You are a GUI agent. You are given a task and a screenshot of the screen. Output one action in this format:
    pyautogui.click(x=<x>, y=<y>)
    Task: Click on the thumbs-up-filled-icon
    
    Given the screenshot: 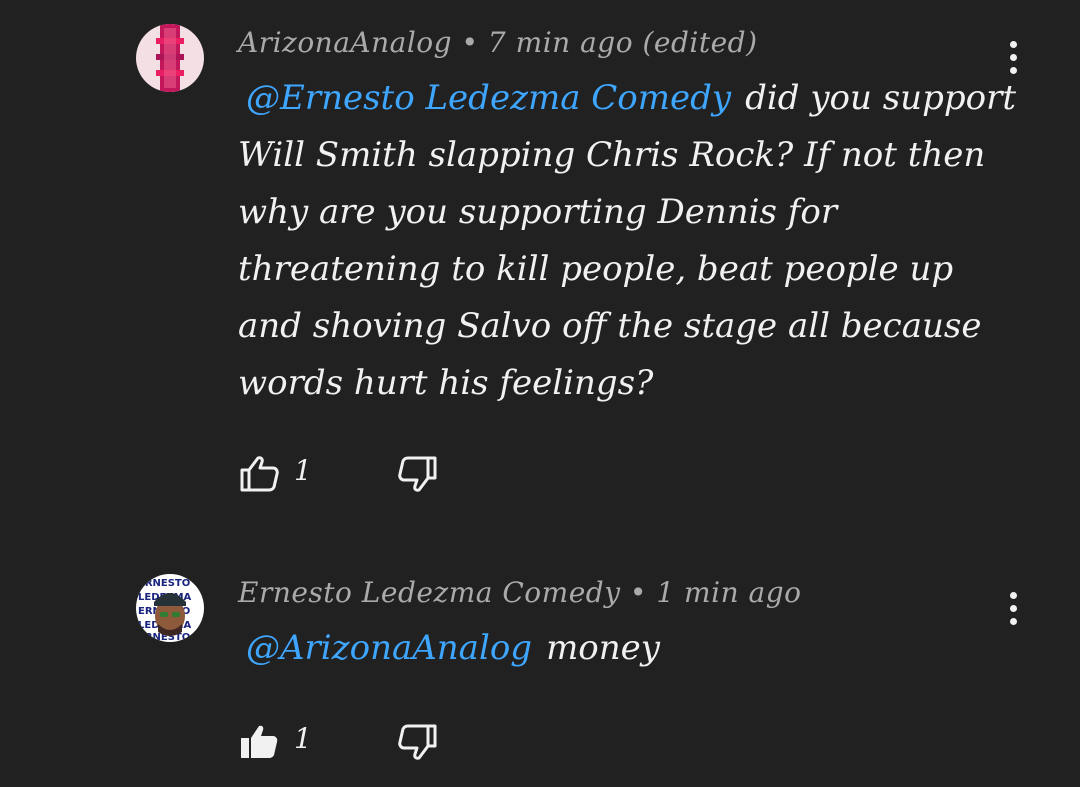 What is the action you would take?
    pyautogui.click(x=259, y=741)
    